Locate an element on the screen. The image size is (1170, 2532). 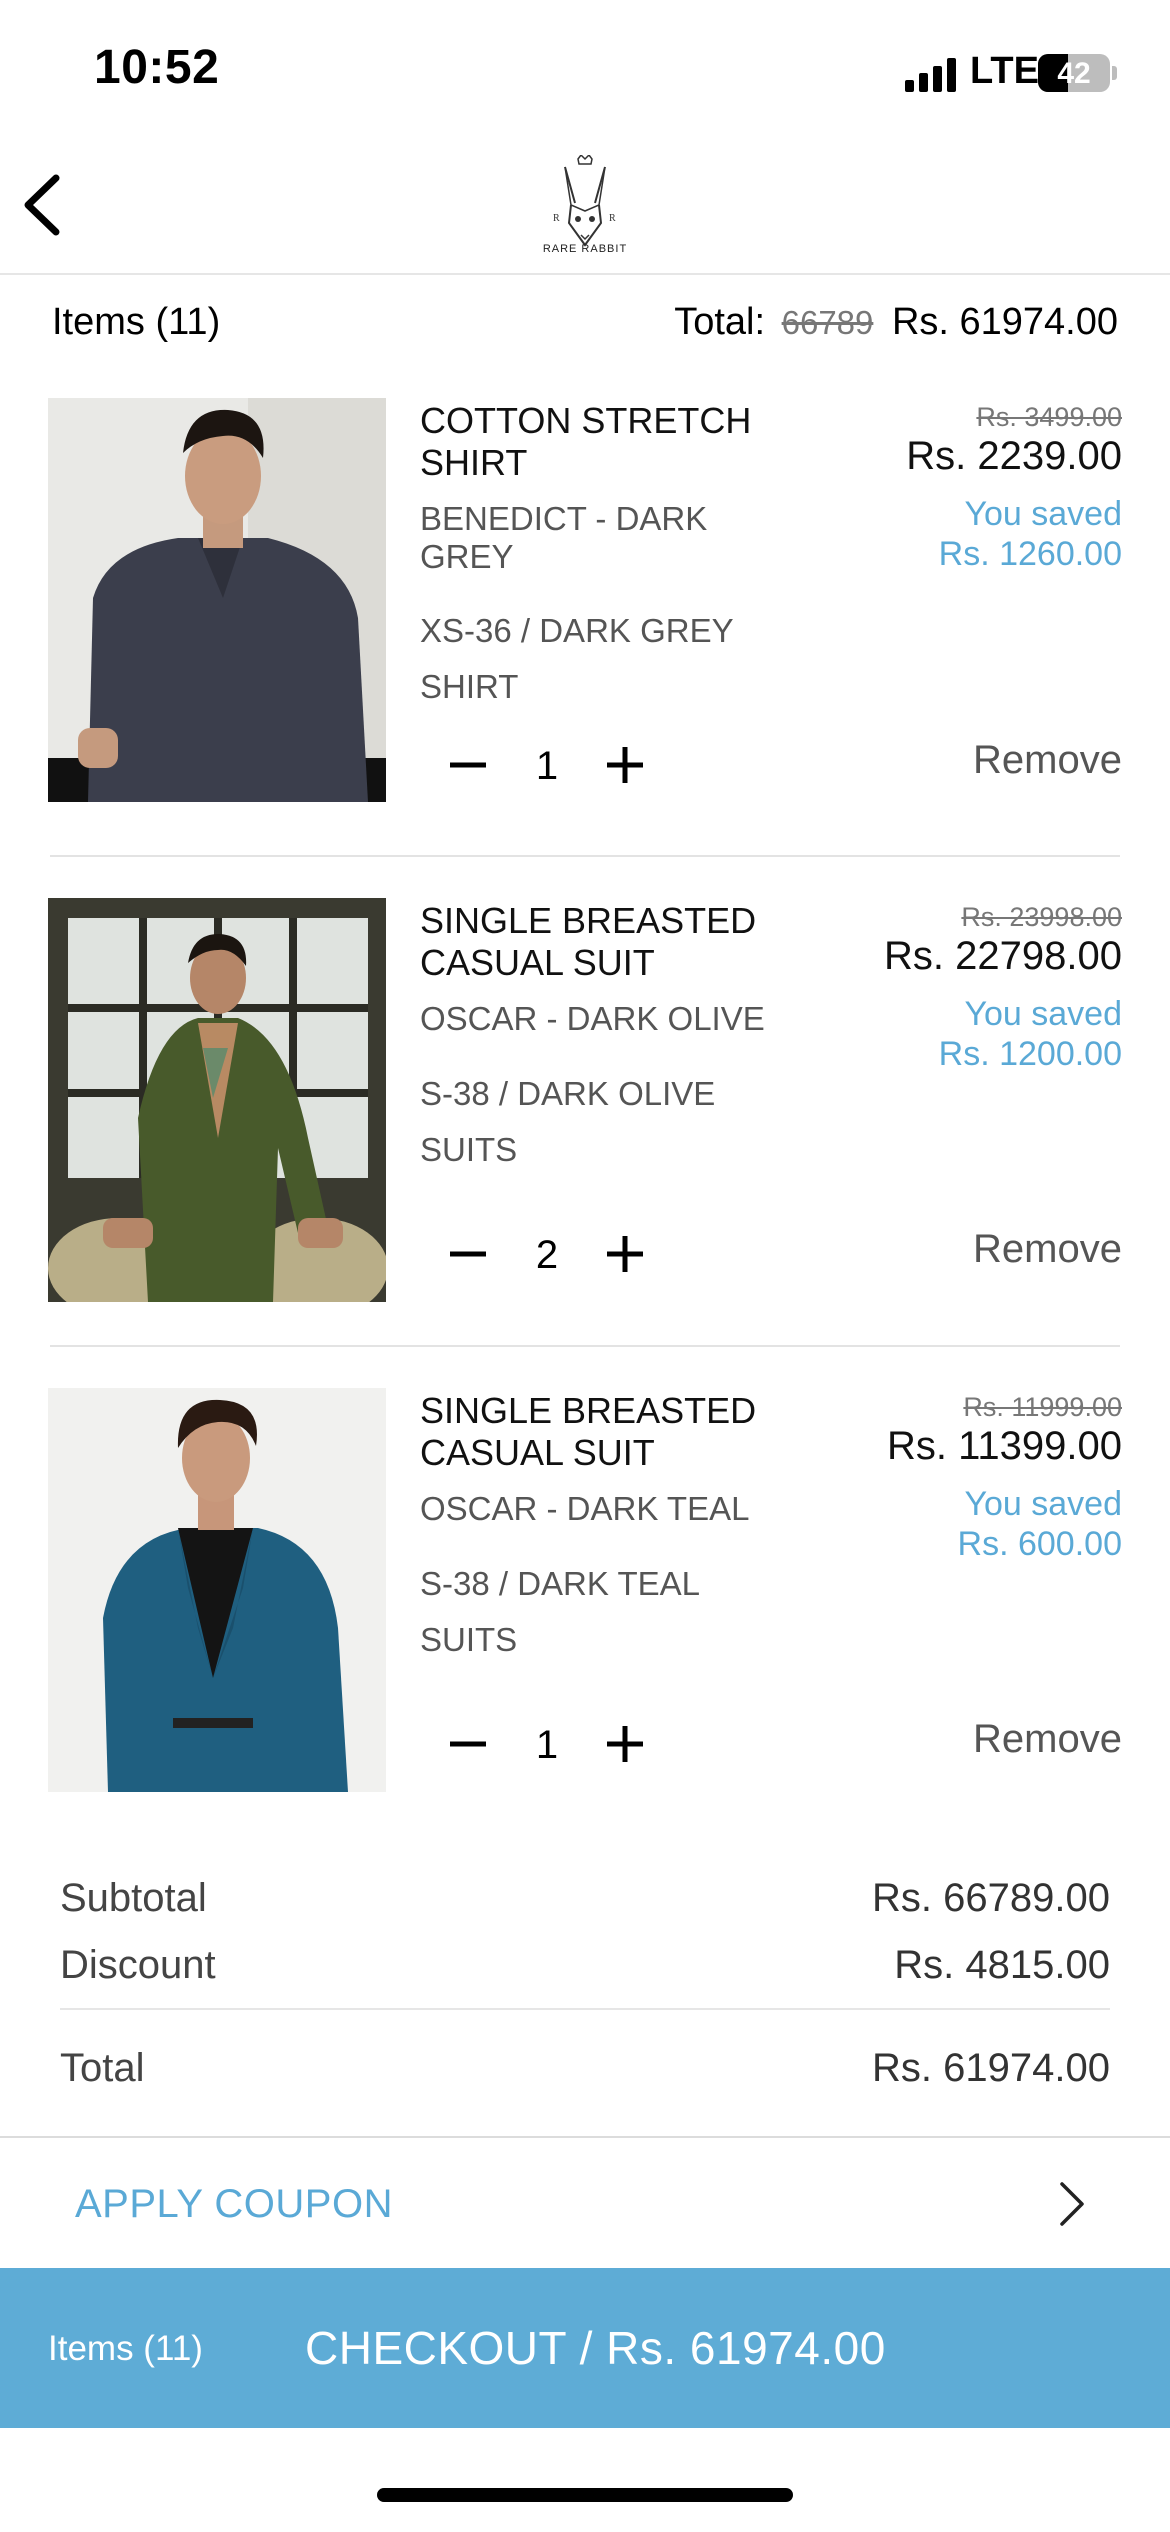
product-original-price: Rs. 23998.00 is located at coordinates (1041, 917).